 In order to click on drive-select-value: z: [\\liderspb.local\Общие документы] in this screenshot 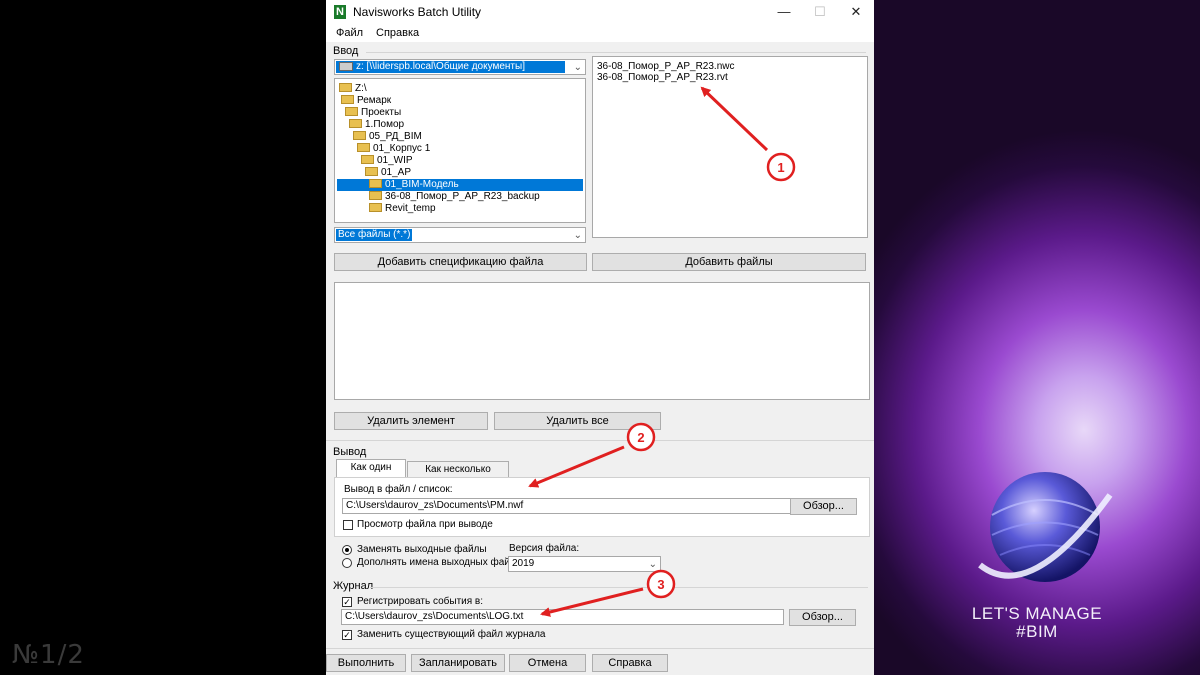, I will do `click(450, 67)`.